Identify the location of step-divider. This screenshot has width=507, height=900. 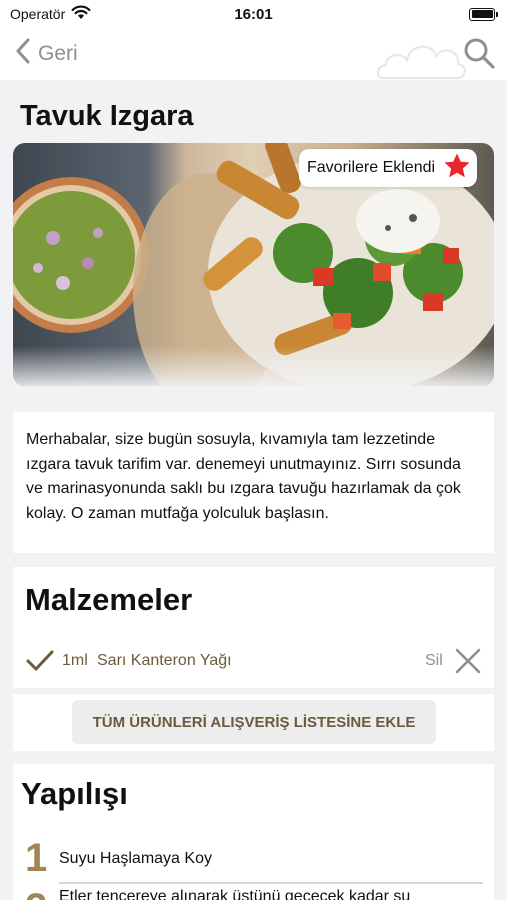
(271, 883).